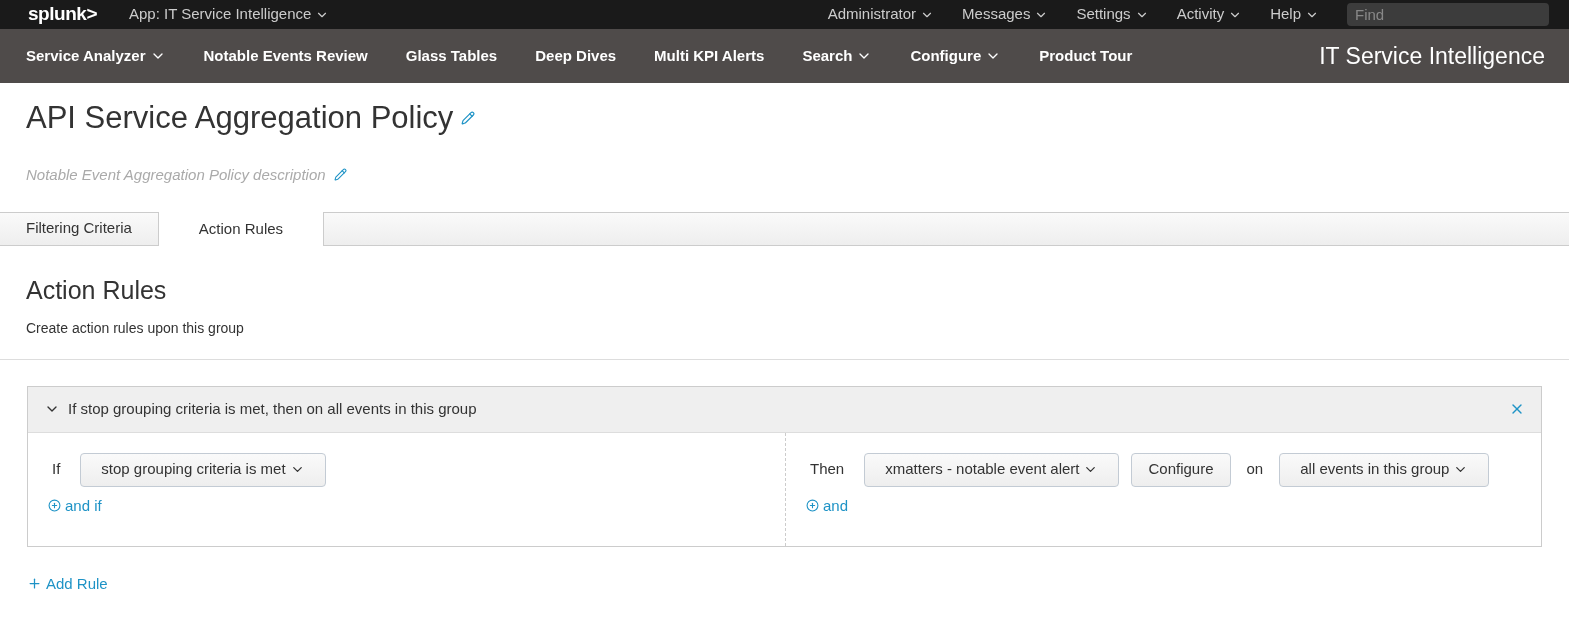  I want to click on top-menu: Administrator, so click(881, 14).